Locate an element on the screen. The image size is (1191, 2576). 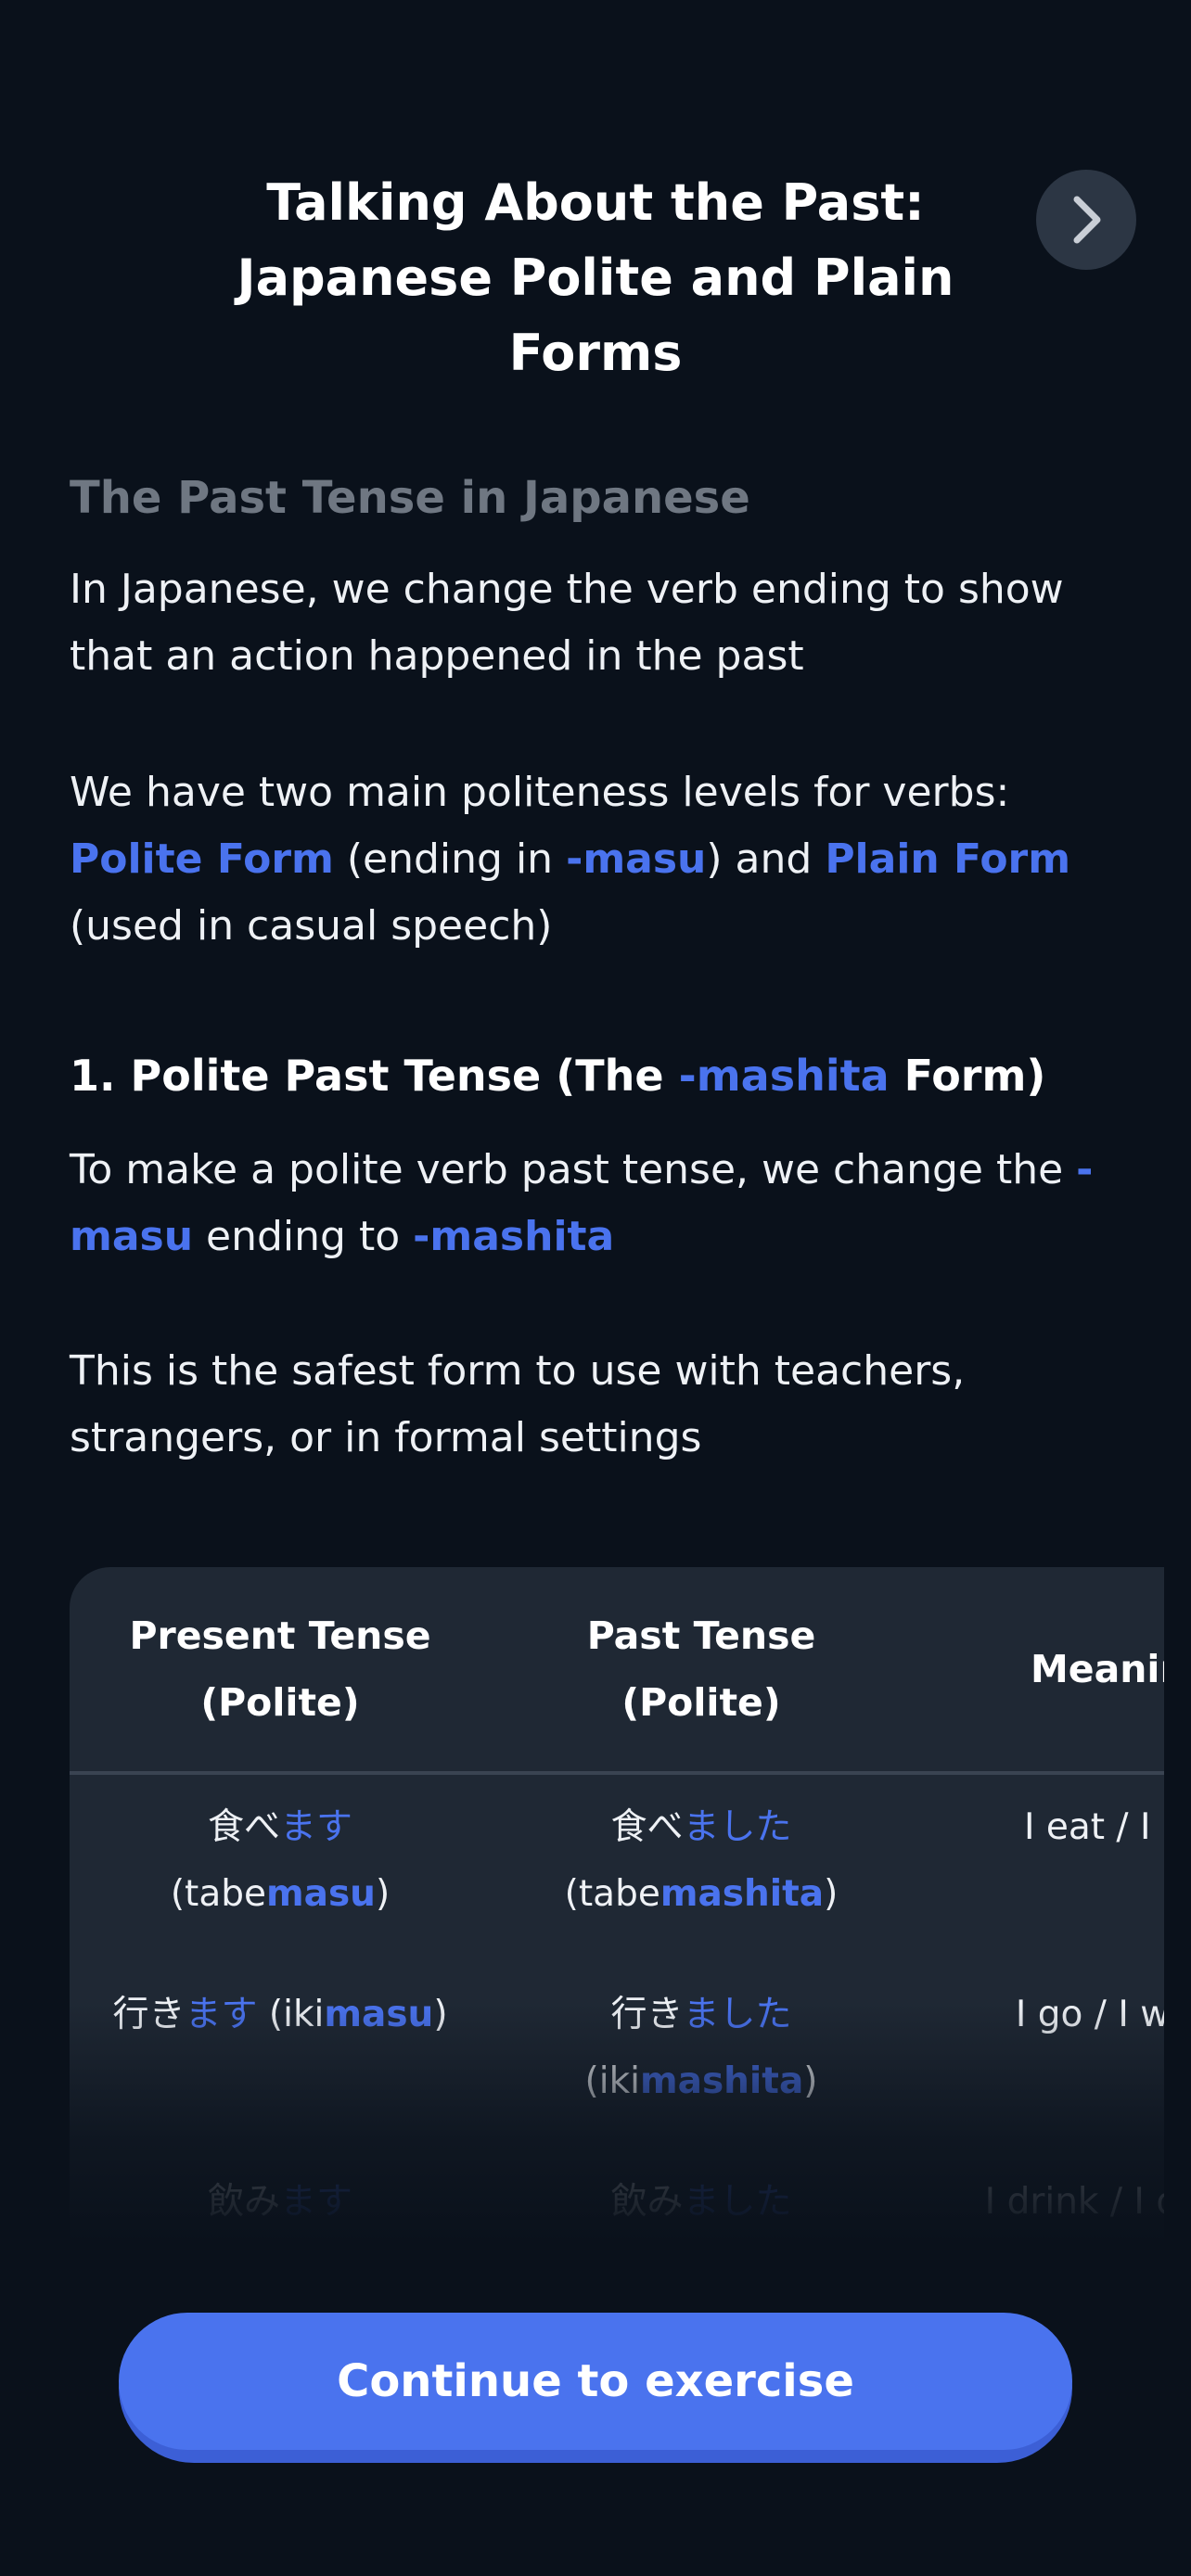
polite-heading-pre: 1. Polite Past Tense (The is located at coordinates (374, 1076).